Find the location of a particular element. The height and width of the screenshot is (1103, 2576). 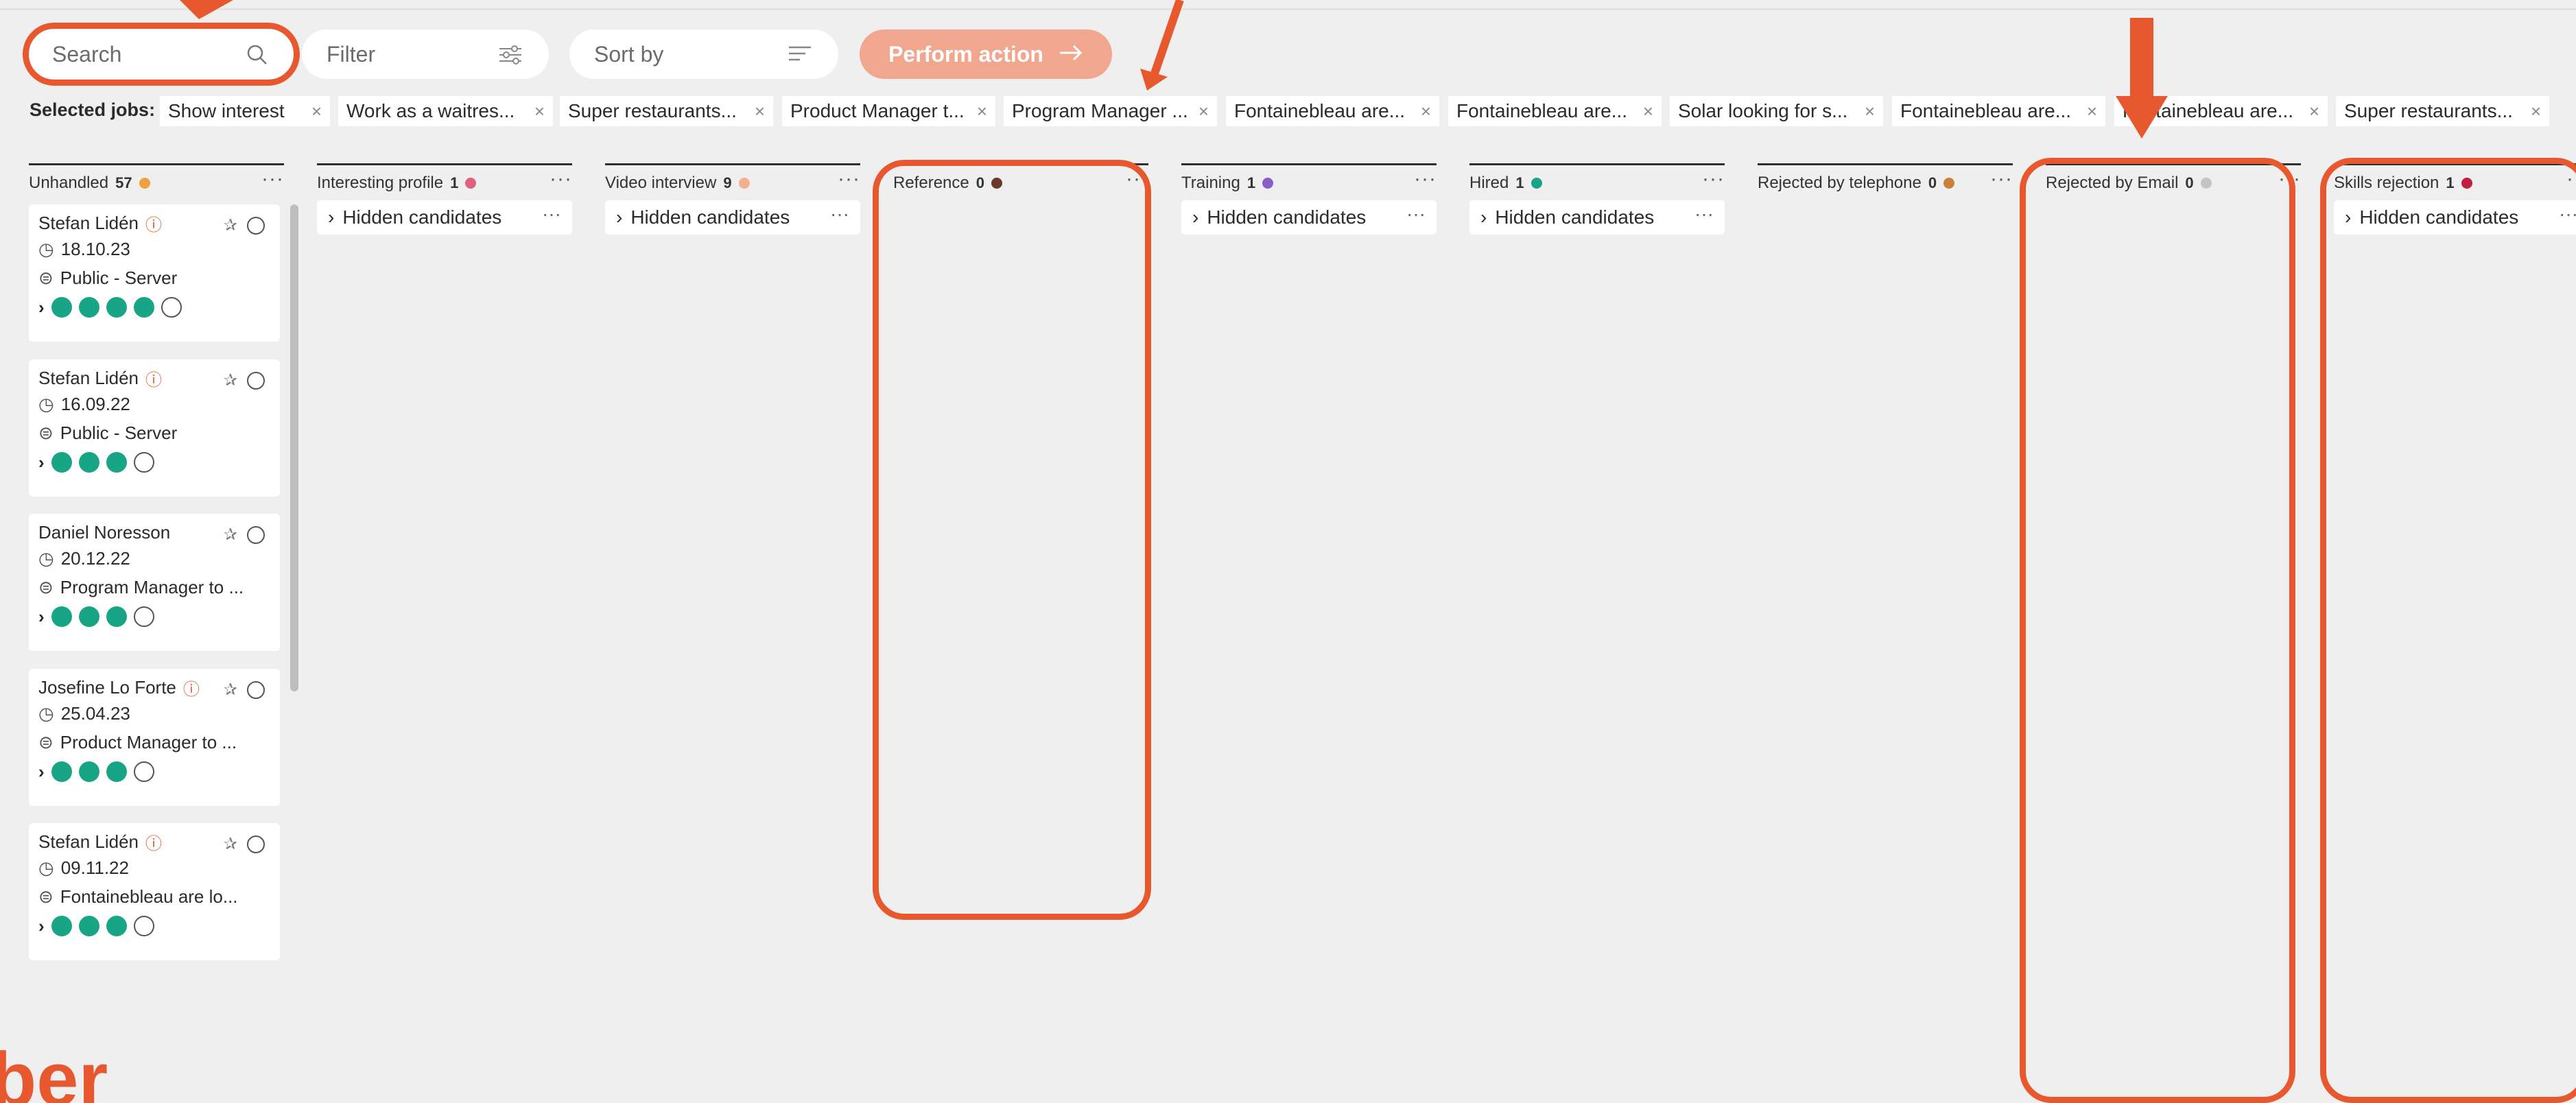

column-title: Unhandled is located at coordinates (69, 182).